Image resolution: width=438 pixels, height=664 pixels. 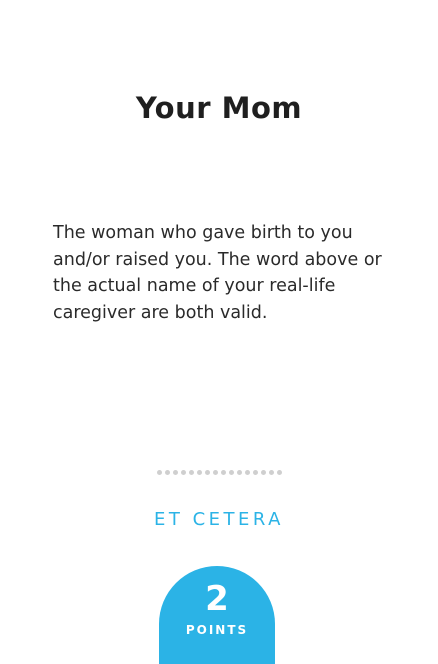 What do you see at coordinates (219, 519) in the screenshot?
I see `card-category: ET CETERA` at bounding box center [219, 519].